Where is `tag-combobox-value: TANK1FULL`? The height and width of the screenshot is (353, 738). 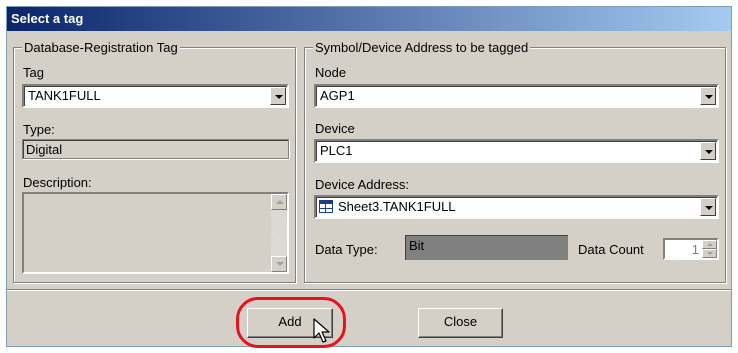
tag-combobox-value: TANK1FULL is located at coordinates (64, 95).